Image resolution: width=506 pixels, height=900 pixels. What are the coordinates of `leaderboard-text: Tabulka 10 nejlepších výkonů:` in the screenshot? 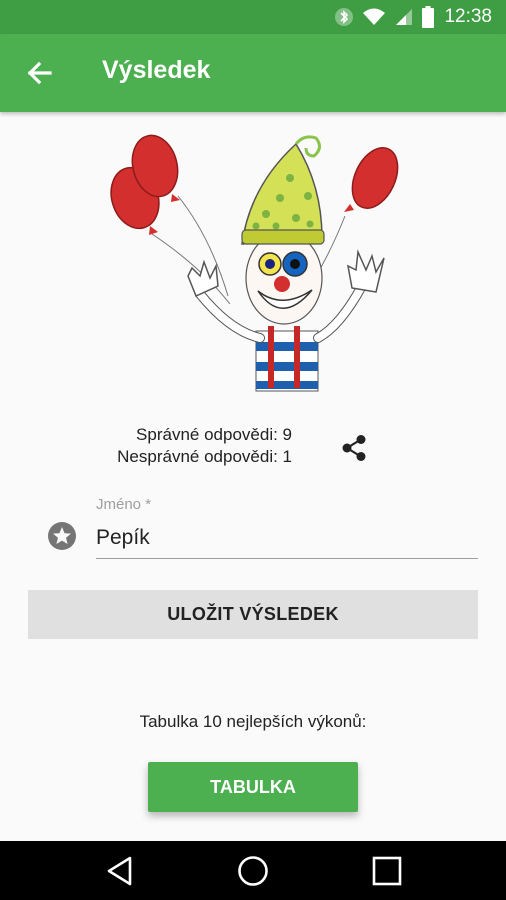 It's located at (253, 721).